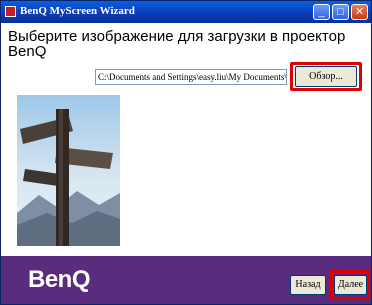  I want to click on title-bar: BenQ MyScreen Wizard _ □ ✕, so click(186, 12).